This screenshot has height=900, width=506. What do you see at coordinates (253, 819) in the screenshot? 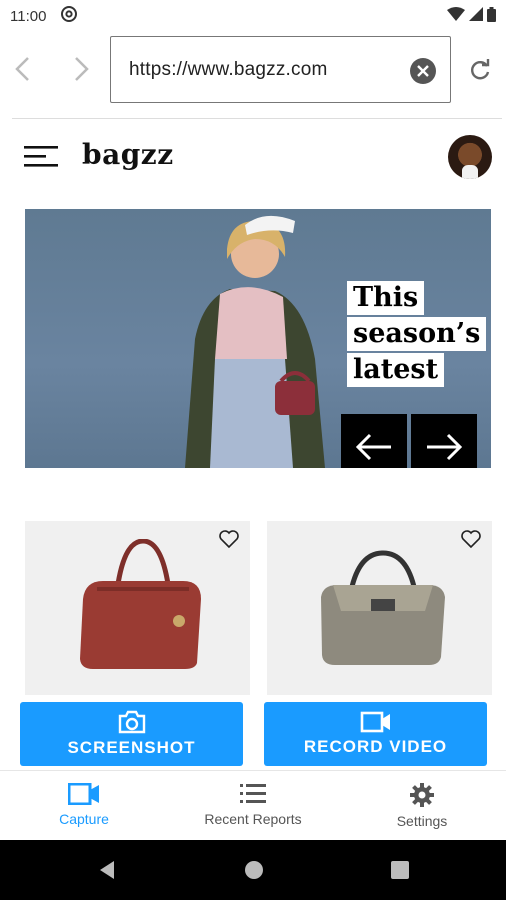
I see `nav-item-label: Recent Reports` at bounding box center [253, 819].